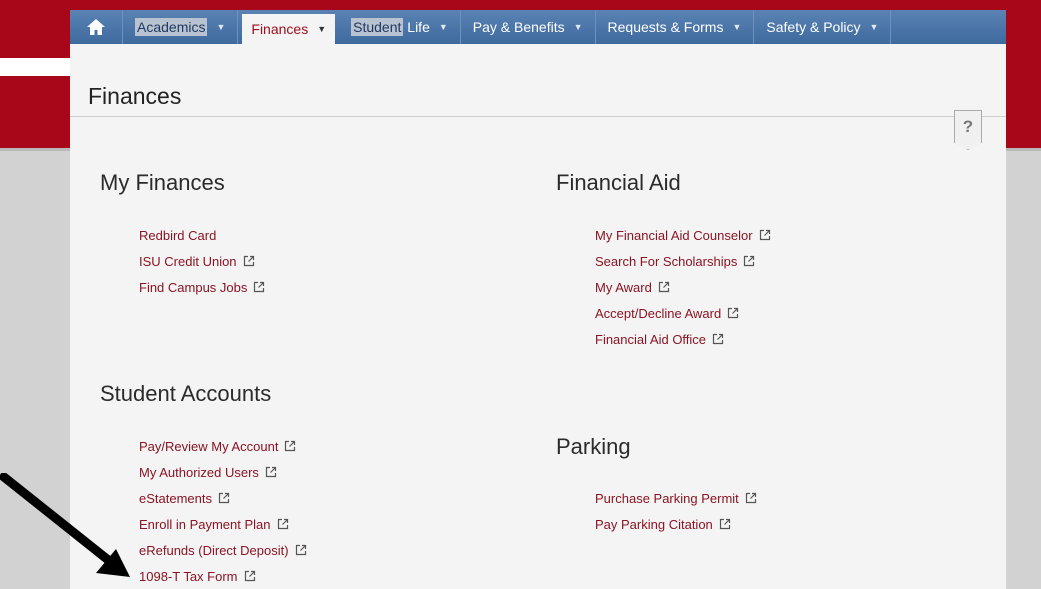 This screenshot has width=1041, height=589. Describe the element at coordinates (193, 287) in the screenshot. I see `link-label: Find Campus Jobs` at that location.